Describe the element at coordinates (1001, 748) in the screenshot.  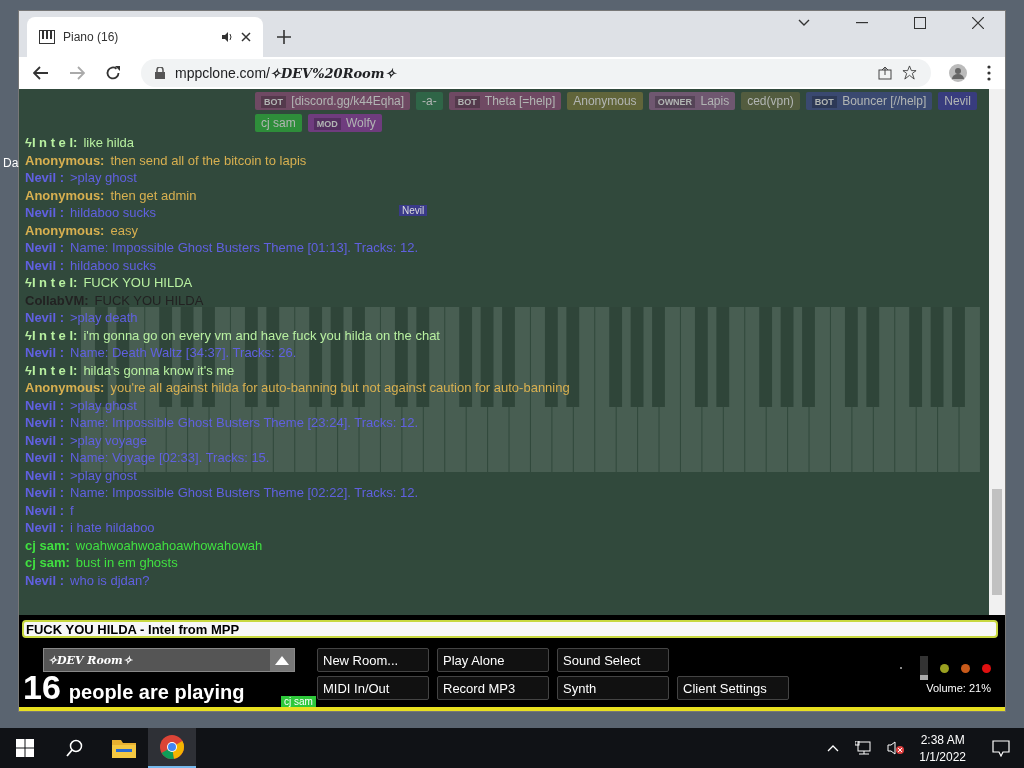
I see `notification-icon` at that location.